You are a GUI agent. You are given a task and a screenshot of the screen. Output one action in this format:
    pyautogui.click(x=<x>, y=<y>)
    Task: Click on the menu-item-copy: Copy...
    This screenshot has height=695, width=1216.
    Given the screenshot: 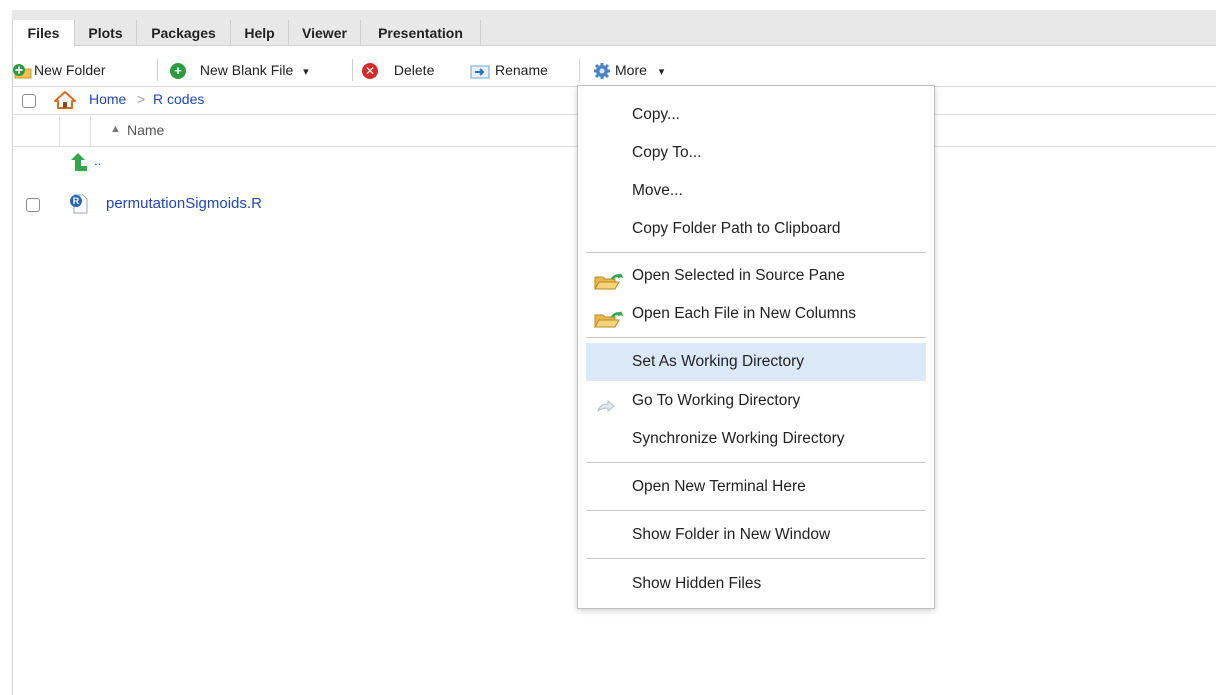 What is the action you would take?
    pyautogui.click(x=756, y=115)
    